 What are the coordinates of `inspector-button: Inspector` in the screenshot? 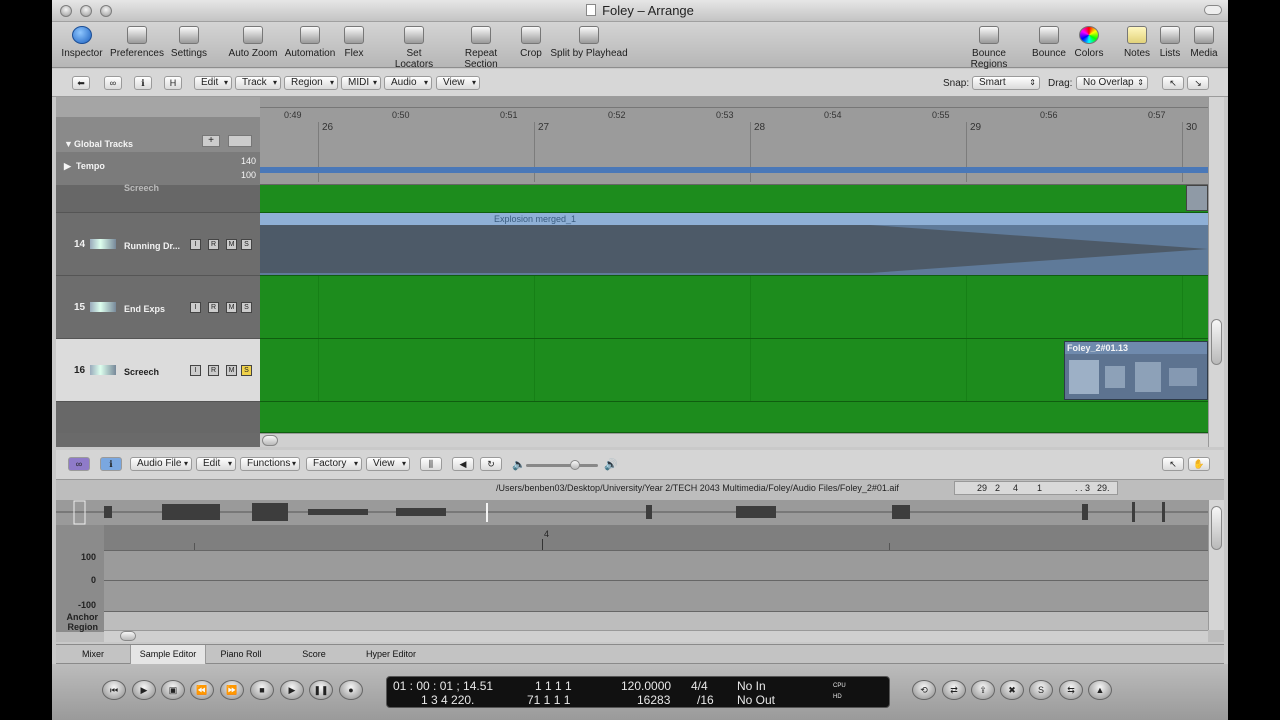 It's located at (82, 42).